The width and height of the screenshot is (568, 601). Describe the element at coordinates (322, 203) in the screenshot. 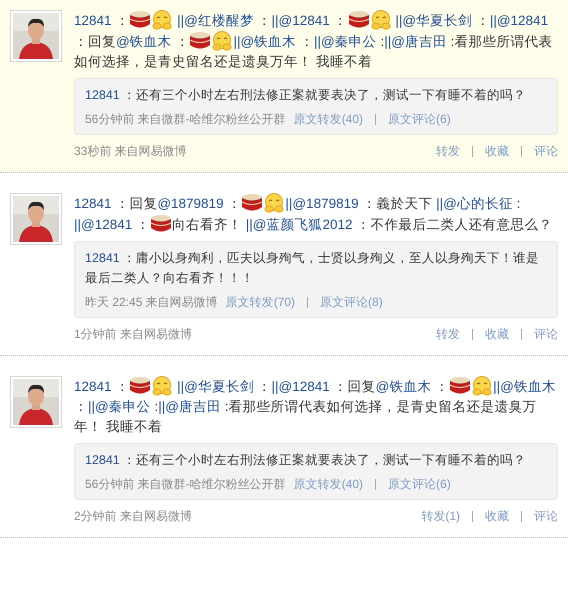

I see `user-link: ||@1879819` at that location.